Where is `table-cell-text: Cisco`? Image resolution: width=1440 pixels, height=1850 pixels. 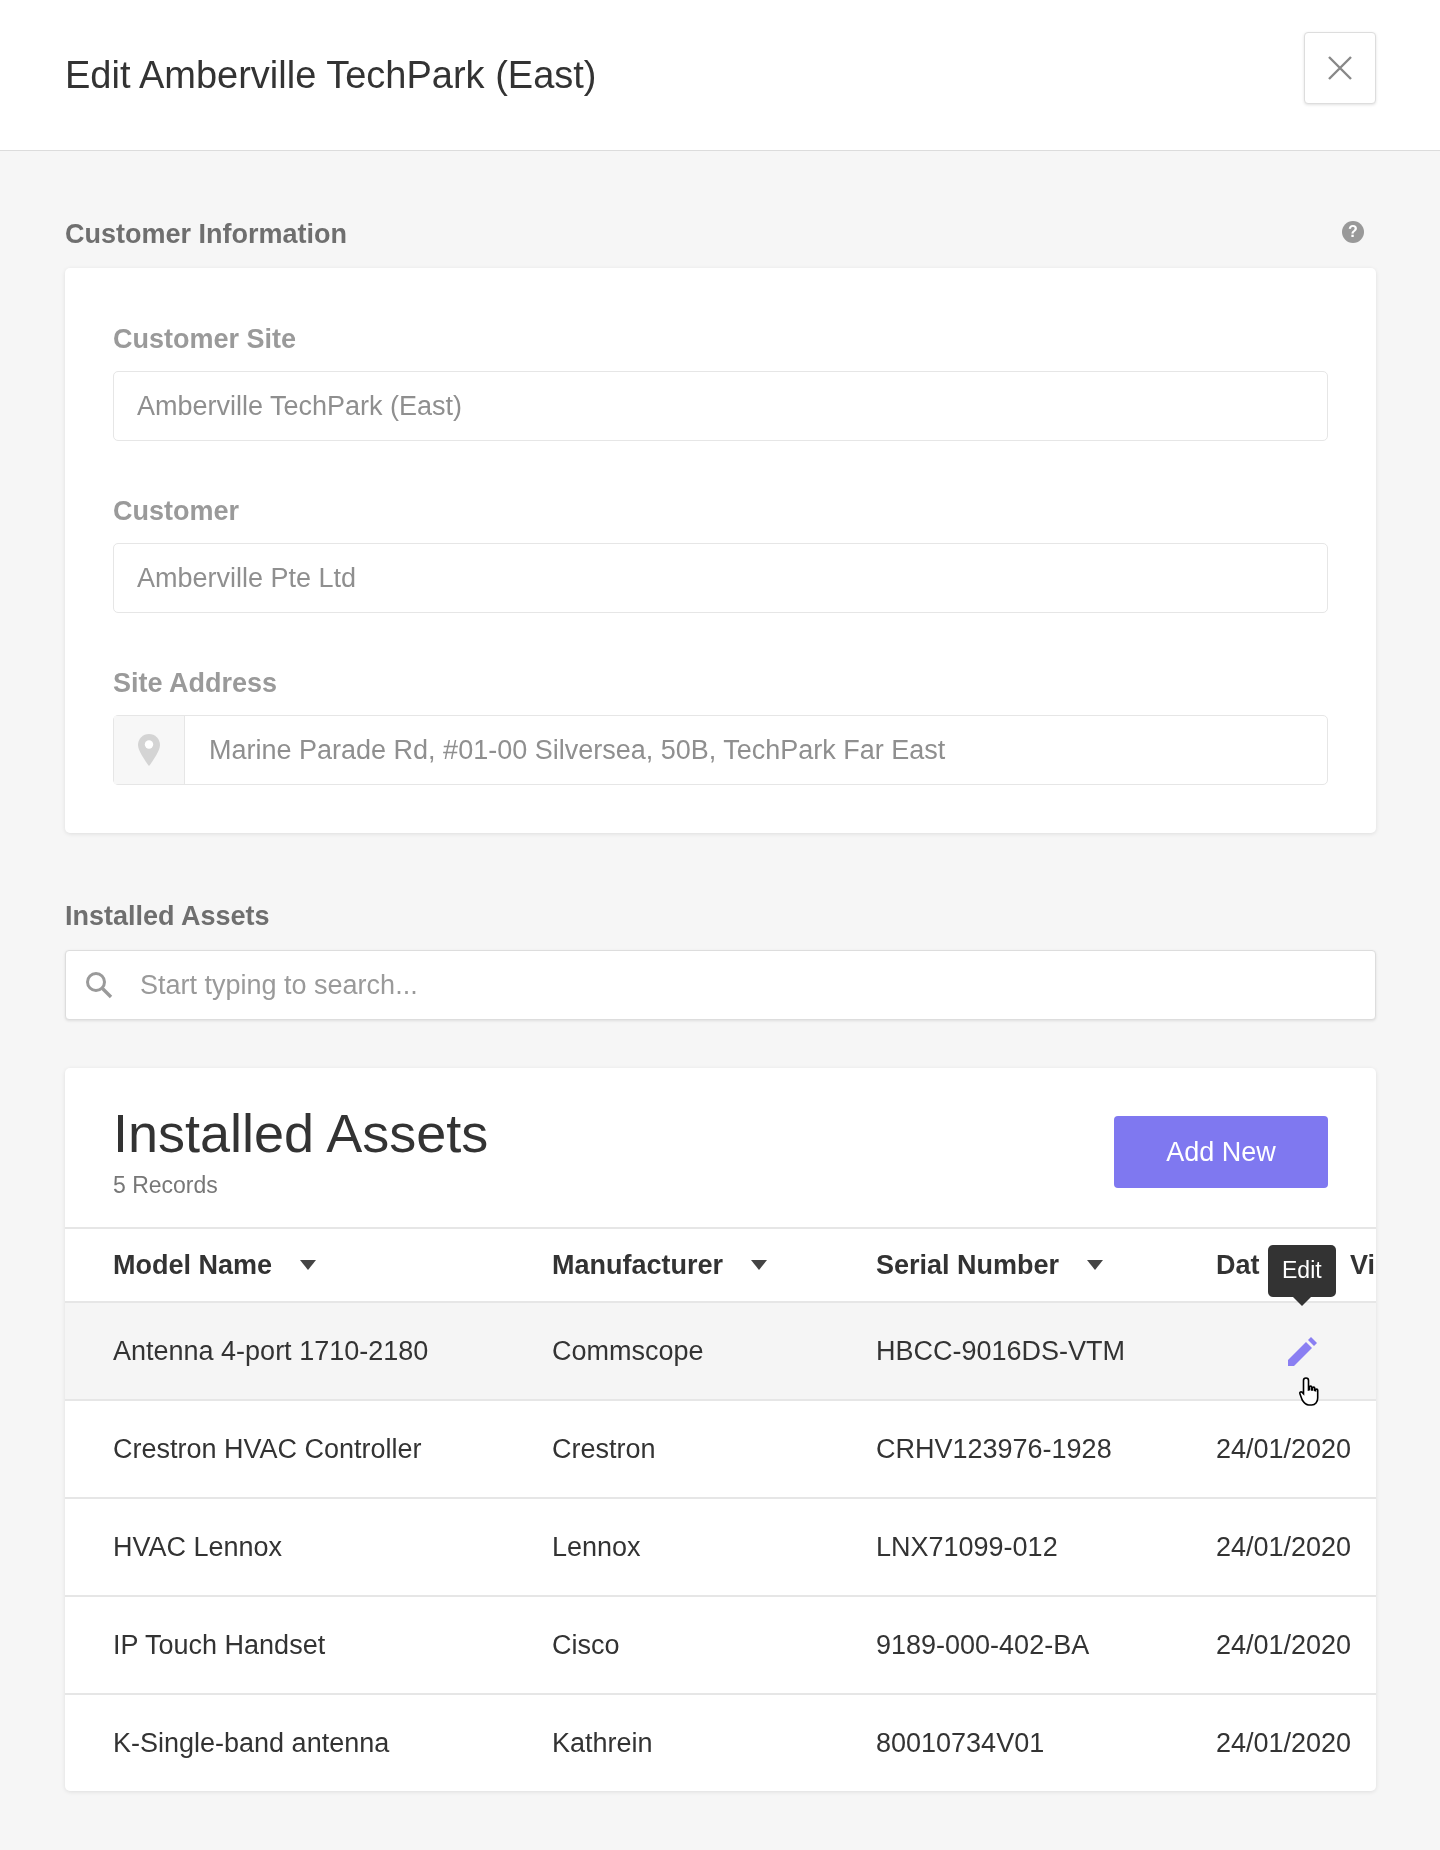 table-cell-text: Cisco is located at coordinates (586, 1645).